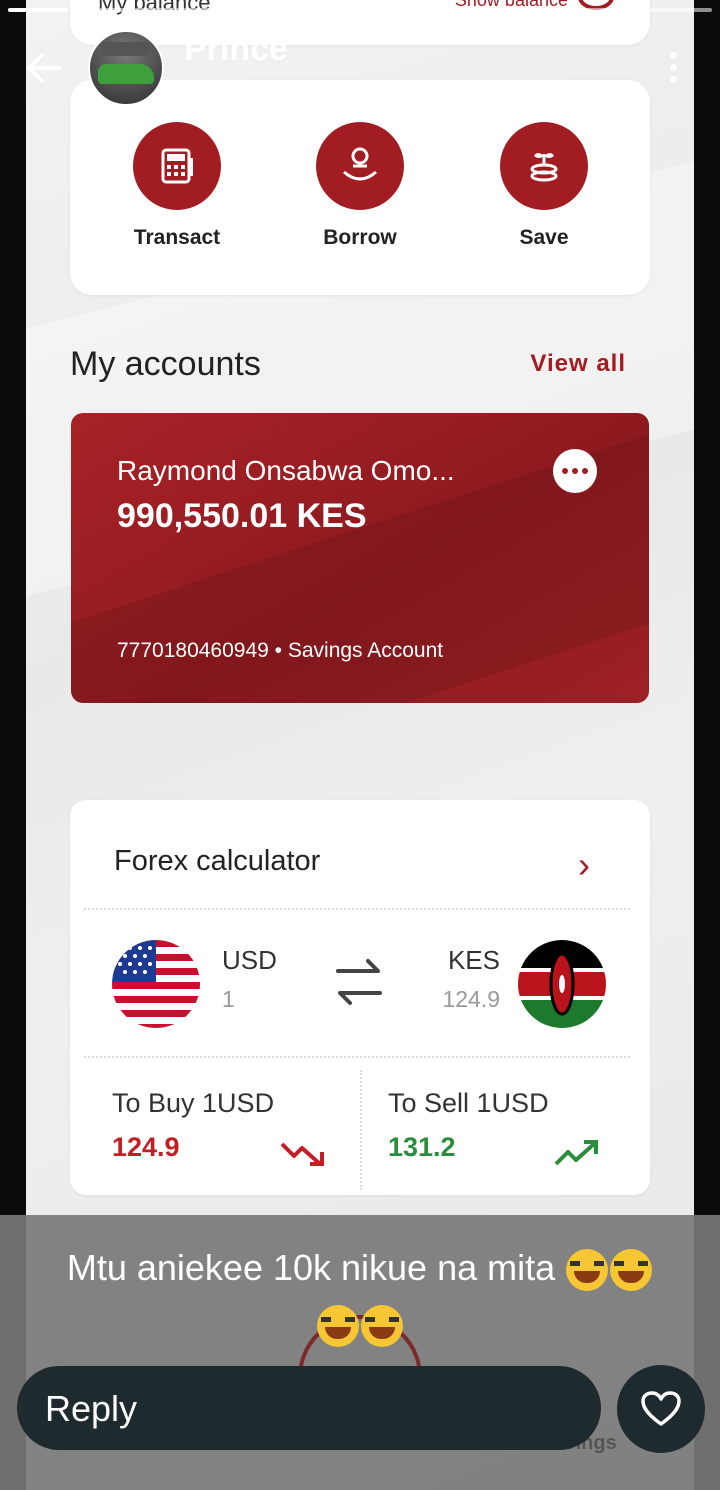 The height and width of the screenshot is (1490, 720). What do you see at coordinates (422, 1147) in the screenshot?
I see `sell-value: 131.2` at bounding box center [422, 1147].